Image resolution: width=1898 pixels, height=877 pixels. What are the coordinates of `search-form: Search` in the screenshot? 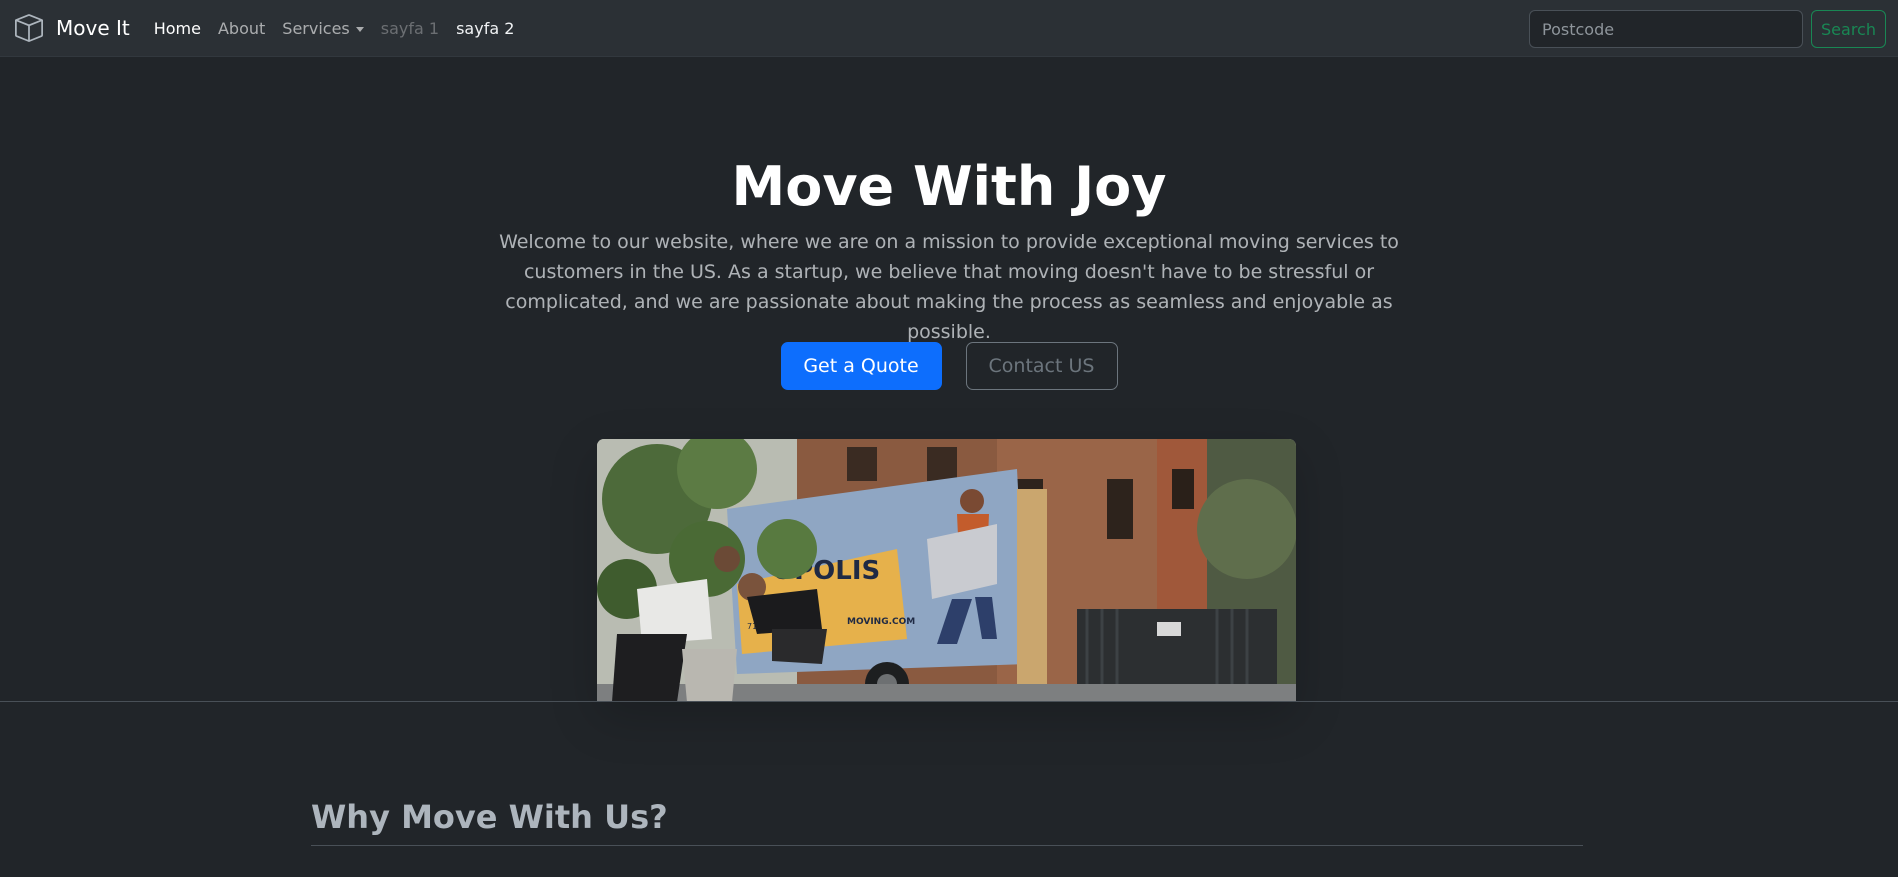 It's located at (1707, 29).